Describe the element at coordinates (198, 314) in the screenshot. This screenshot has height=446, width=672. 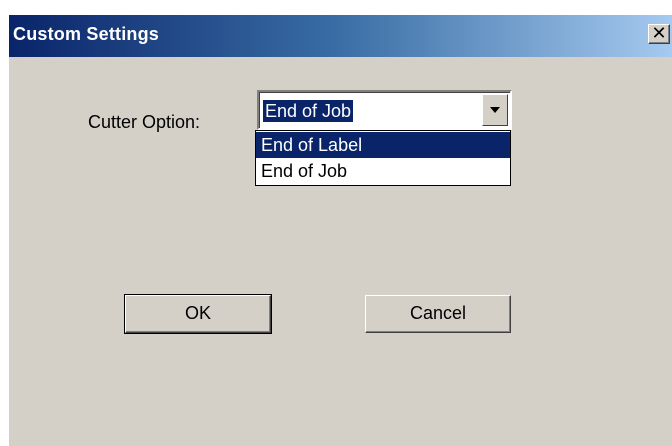
I see `ok-button: OK` at that location.